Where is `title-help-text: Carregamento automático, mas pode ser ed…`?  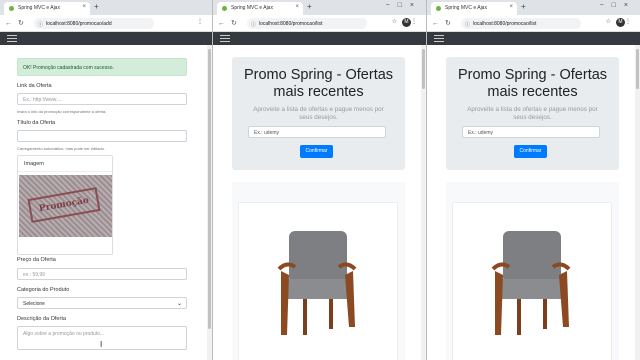
title-help-text: Carregamento automático, mas pode ser ed… is located at coordinates (61, 148).